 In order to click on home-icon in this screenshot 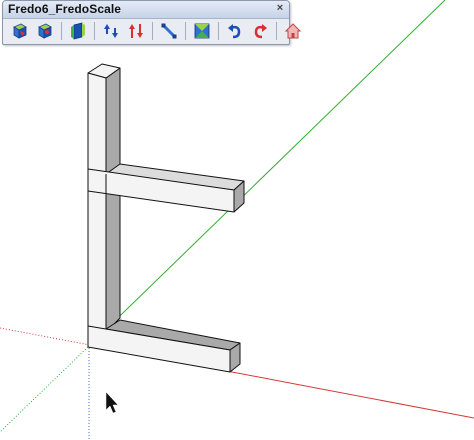, I will do `click(293, 31)`.